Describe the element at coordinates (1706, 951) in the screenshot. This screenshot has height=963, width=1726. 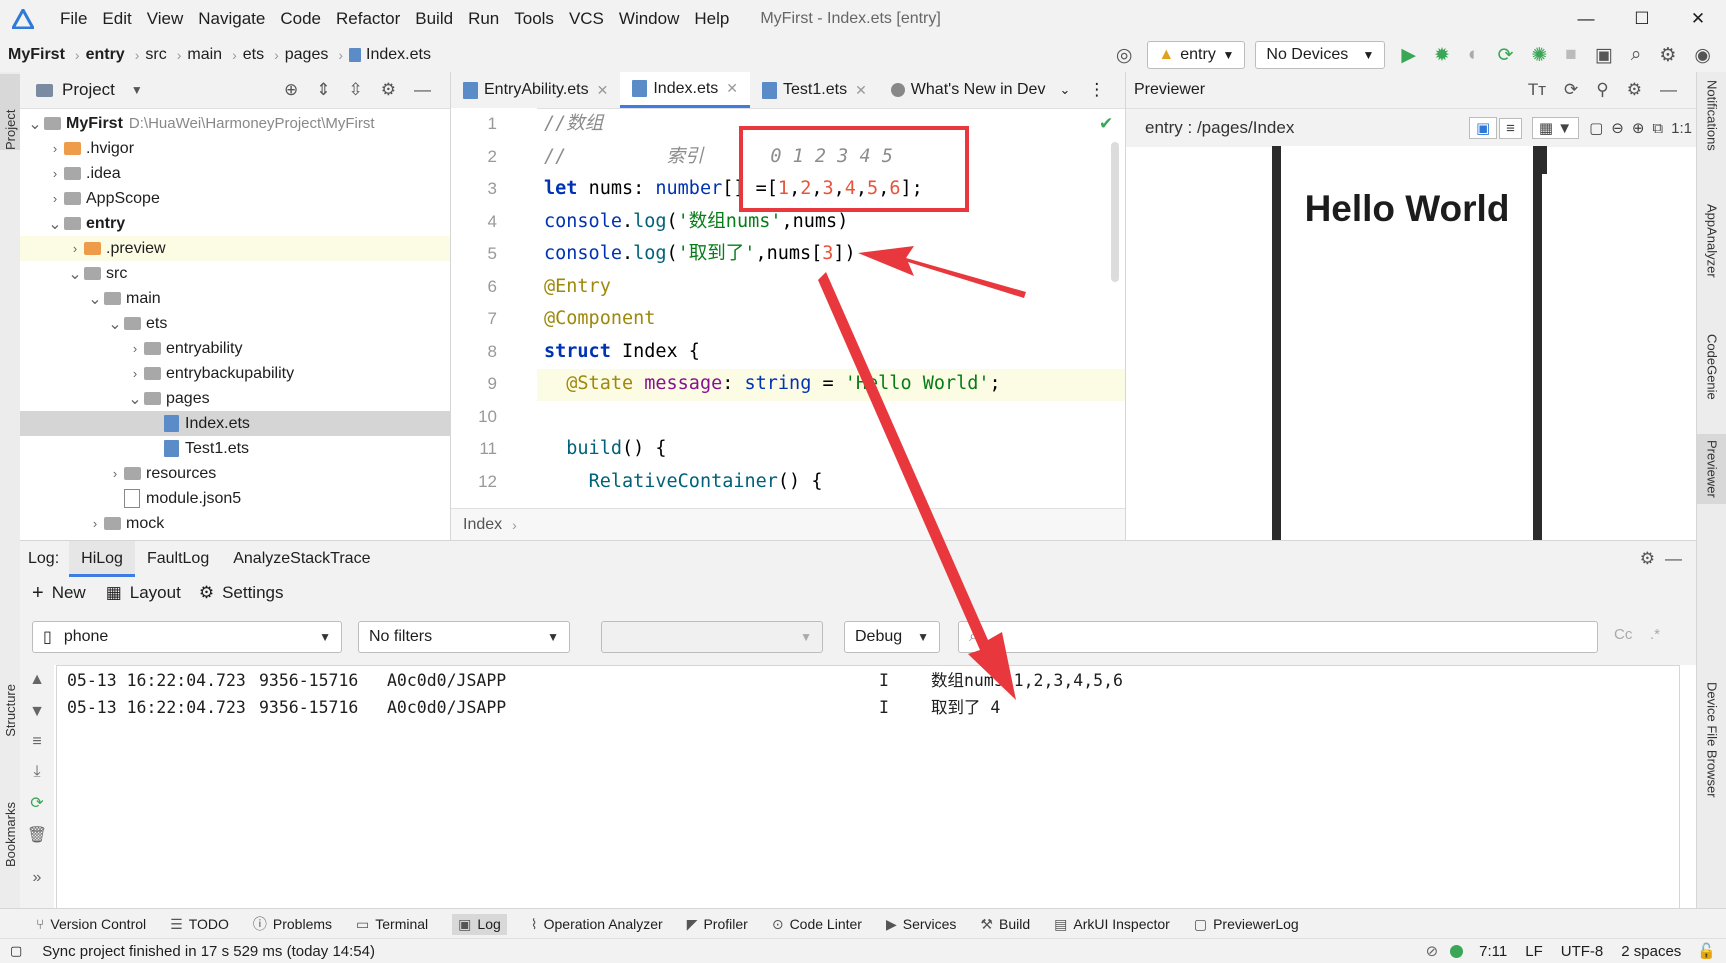
I see `lock-icon: 🔓` at that location.